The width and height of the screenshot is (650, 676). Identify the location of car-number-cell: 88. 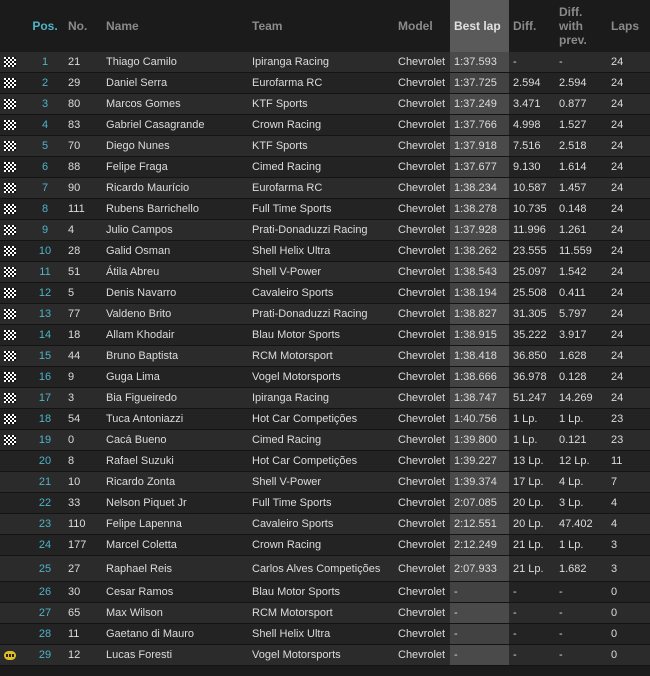
(83, 167).